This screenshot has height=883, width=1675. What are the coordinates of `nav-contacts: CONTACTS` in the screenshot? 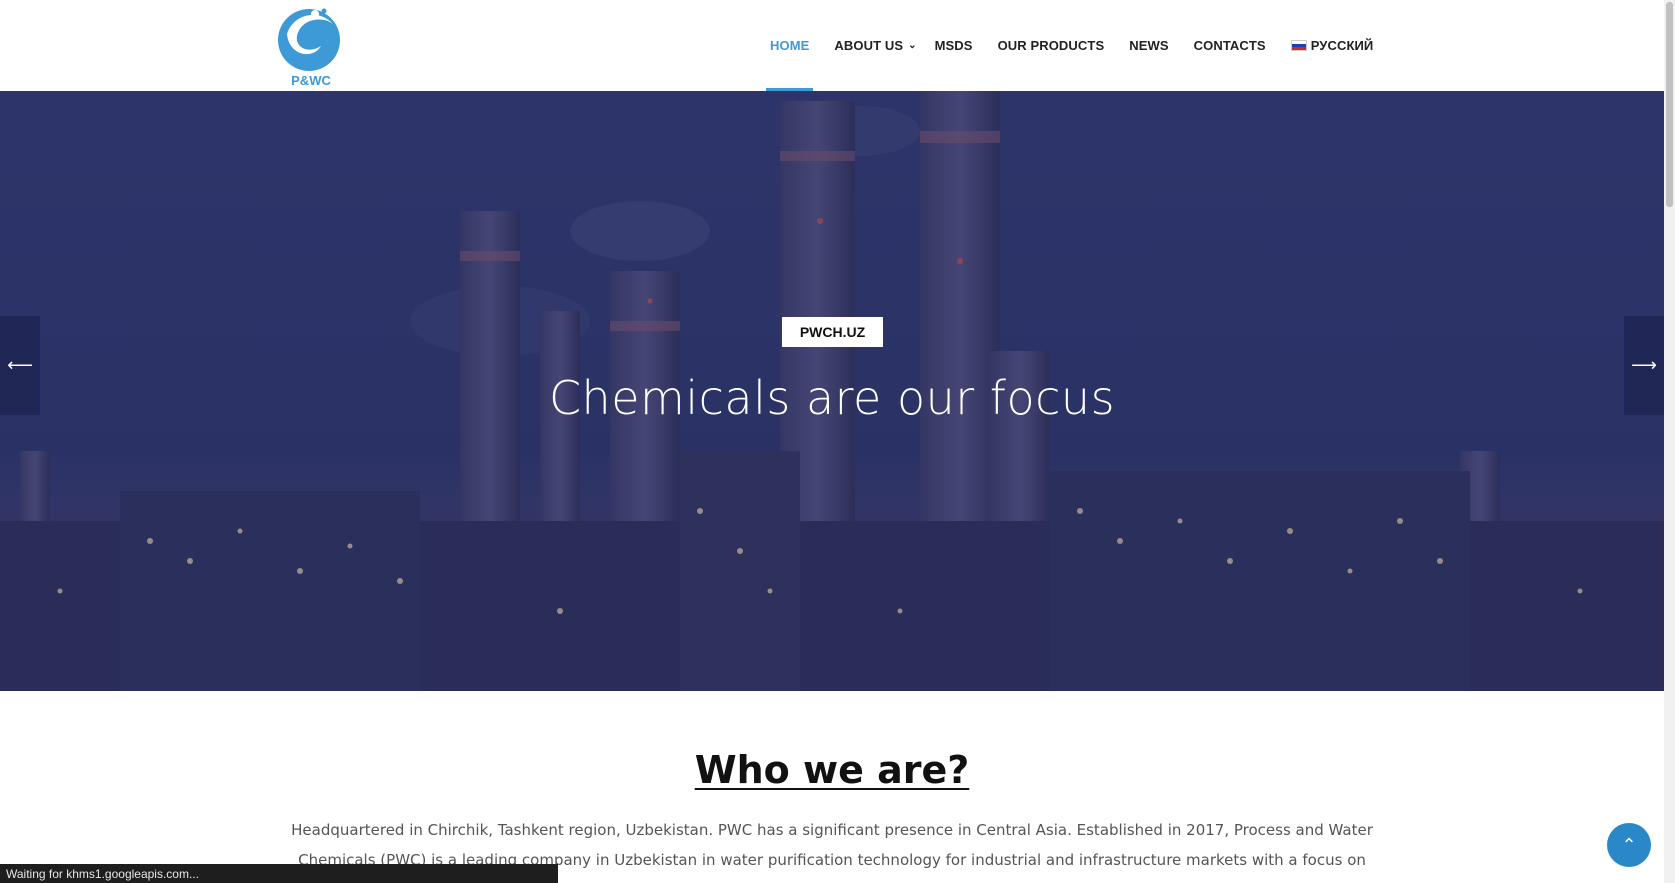 It's located at (1230, 45).